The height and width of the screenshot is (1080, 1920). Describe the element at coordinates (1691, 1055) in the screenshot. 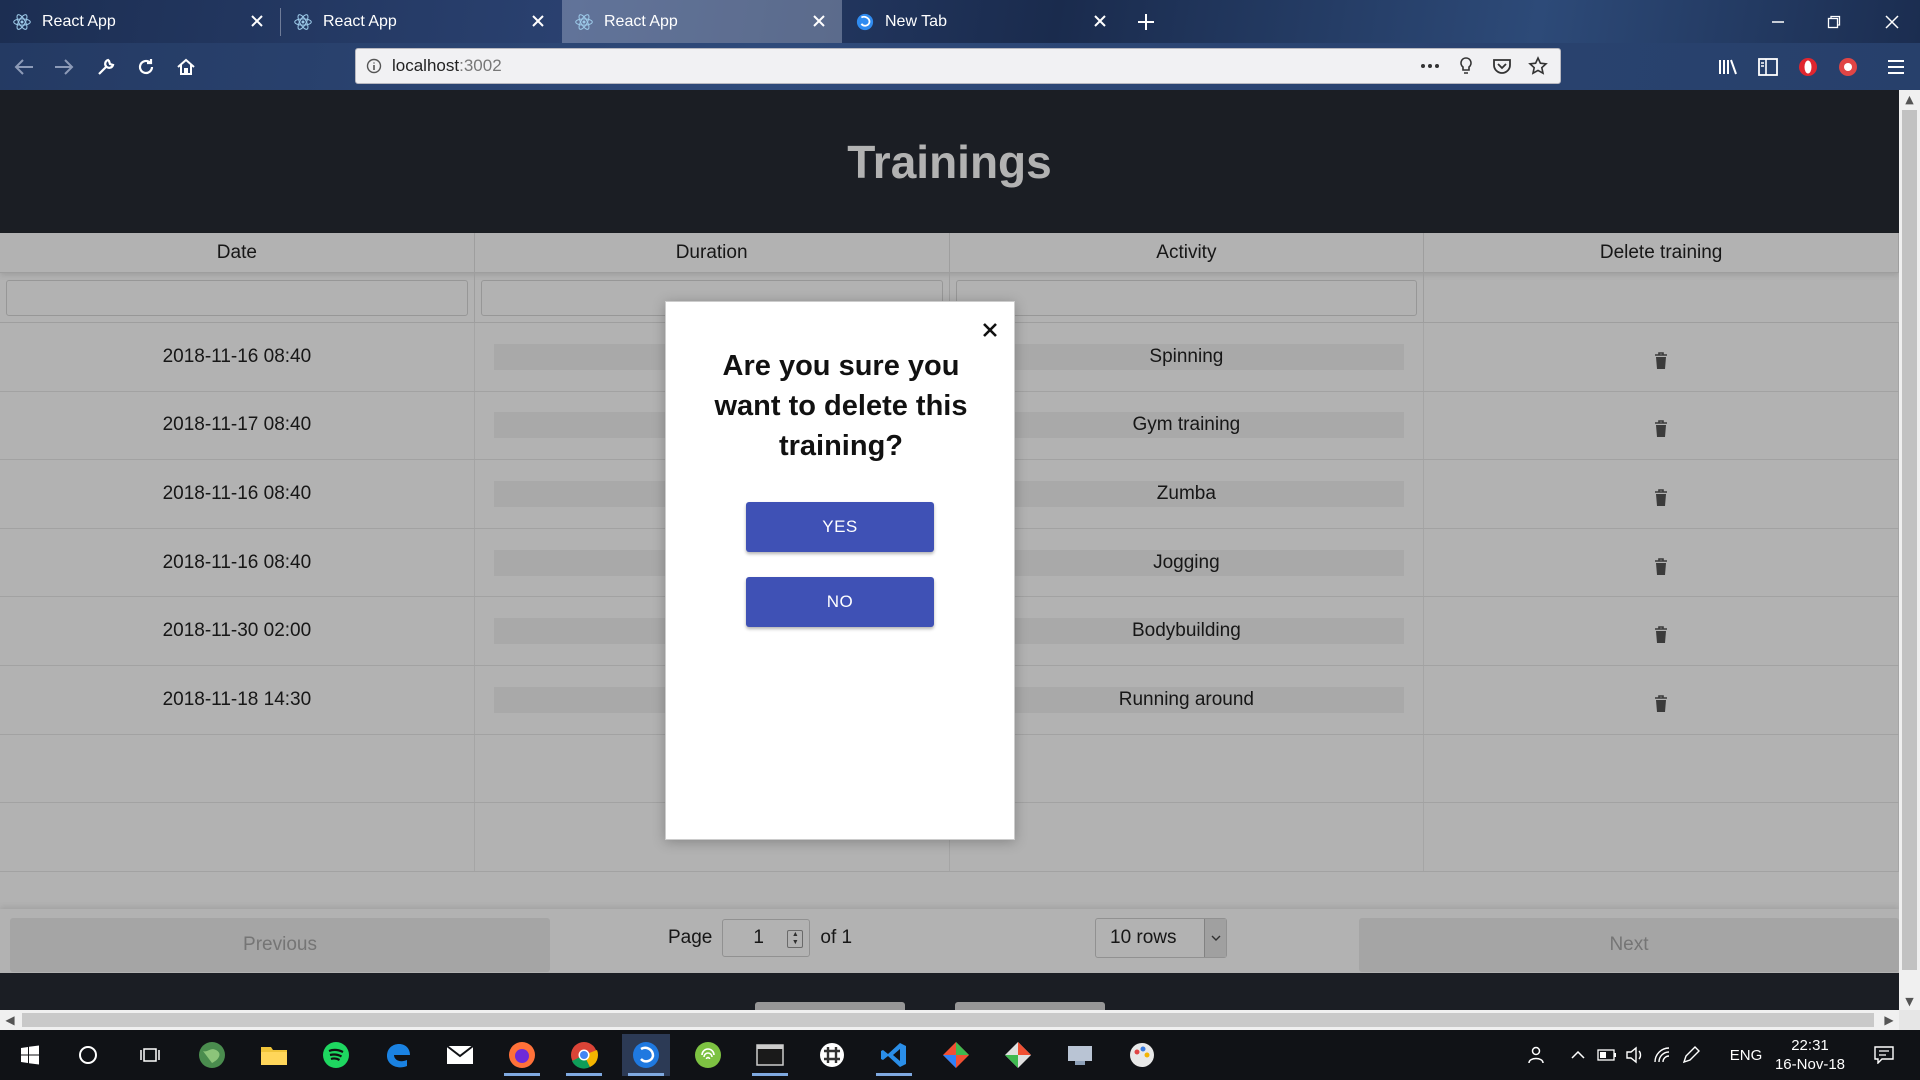

I see `pen-icon` at that location.